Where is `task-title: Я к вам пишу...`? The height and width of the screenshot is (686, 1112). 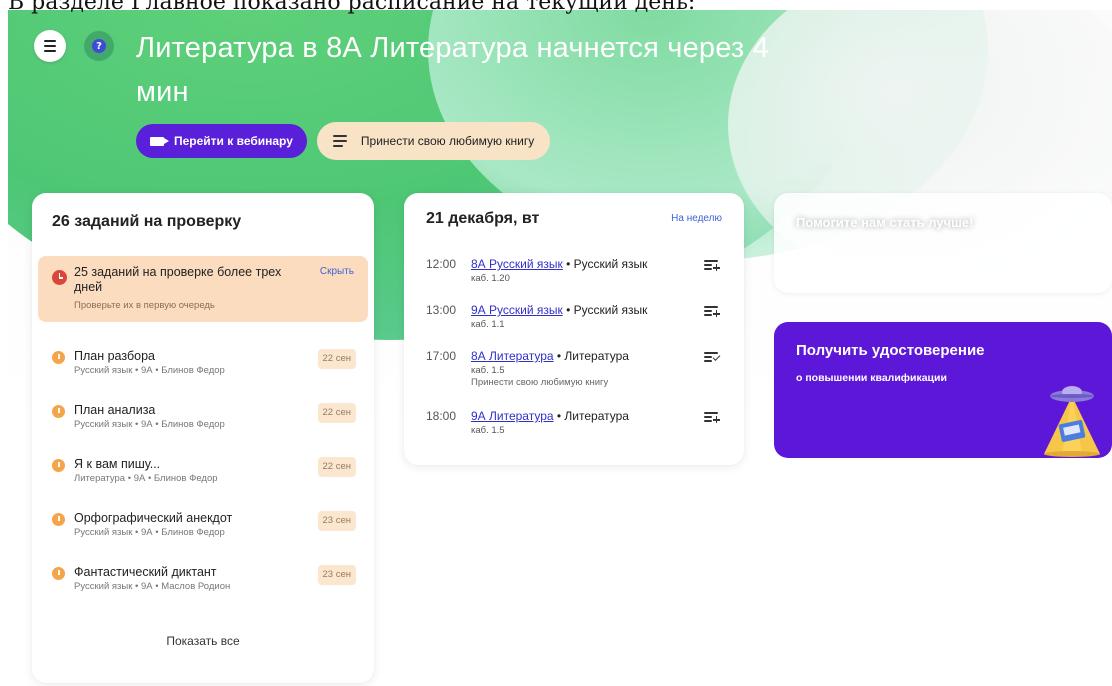
task-title: Я к вам пишу... is located at coordinates (117, 464).